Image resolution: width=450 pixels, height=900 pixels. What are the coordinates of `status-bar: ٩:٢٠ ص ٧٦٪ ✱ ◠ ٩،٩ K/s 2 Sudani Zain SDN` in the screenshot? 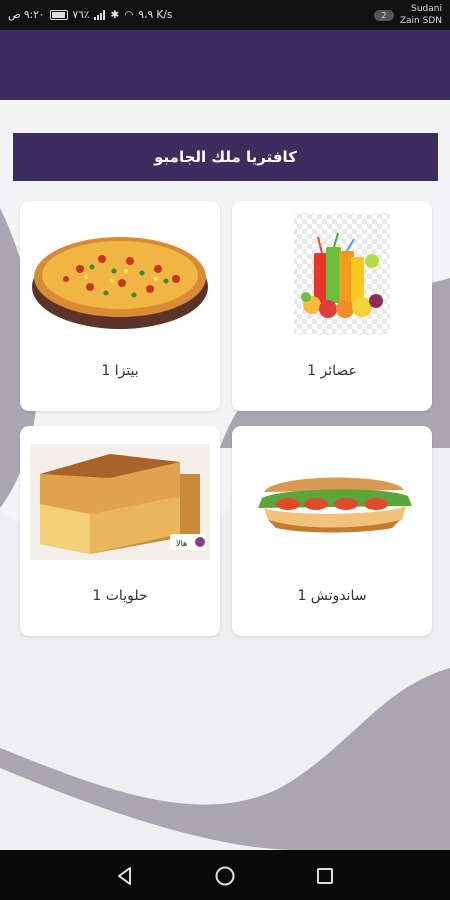 It's located at (225, 15).